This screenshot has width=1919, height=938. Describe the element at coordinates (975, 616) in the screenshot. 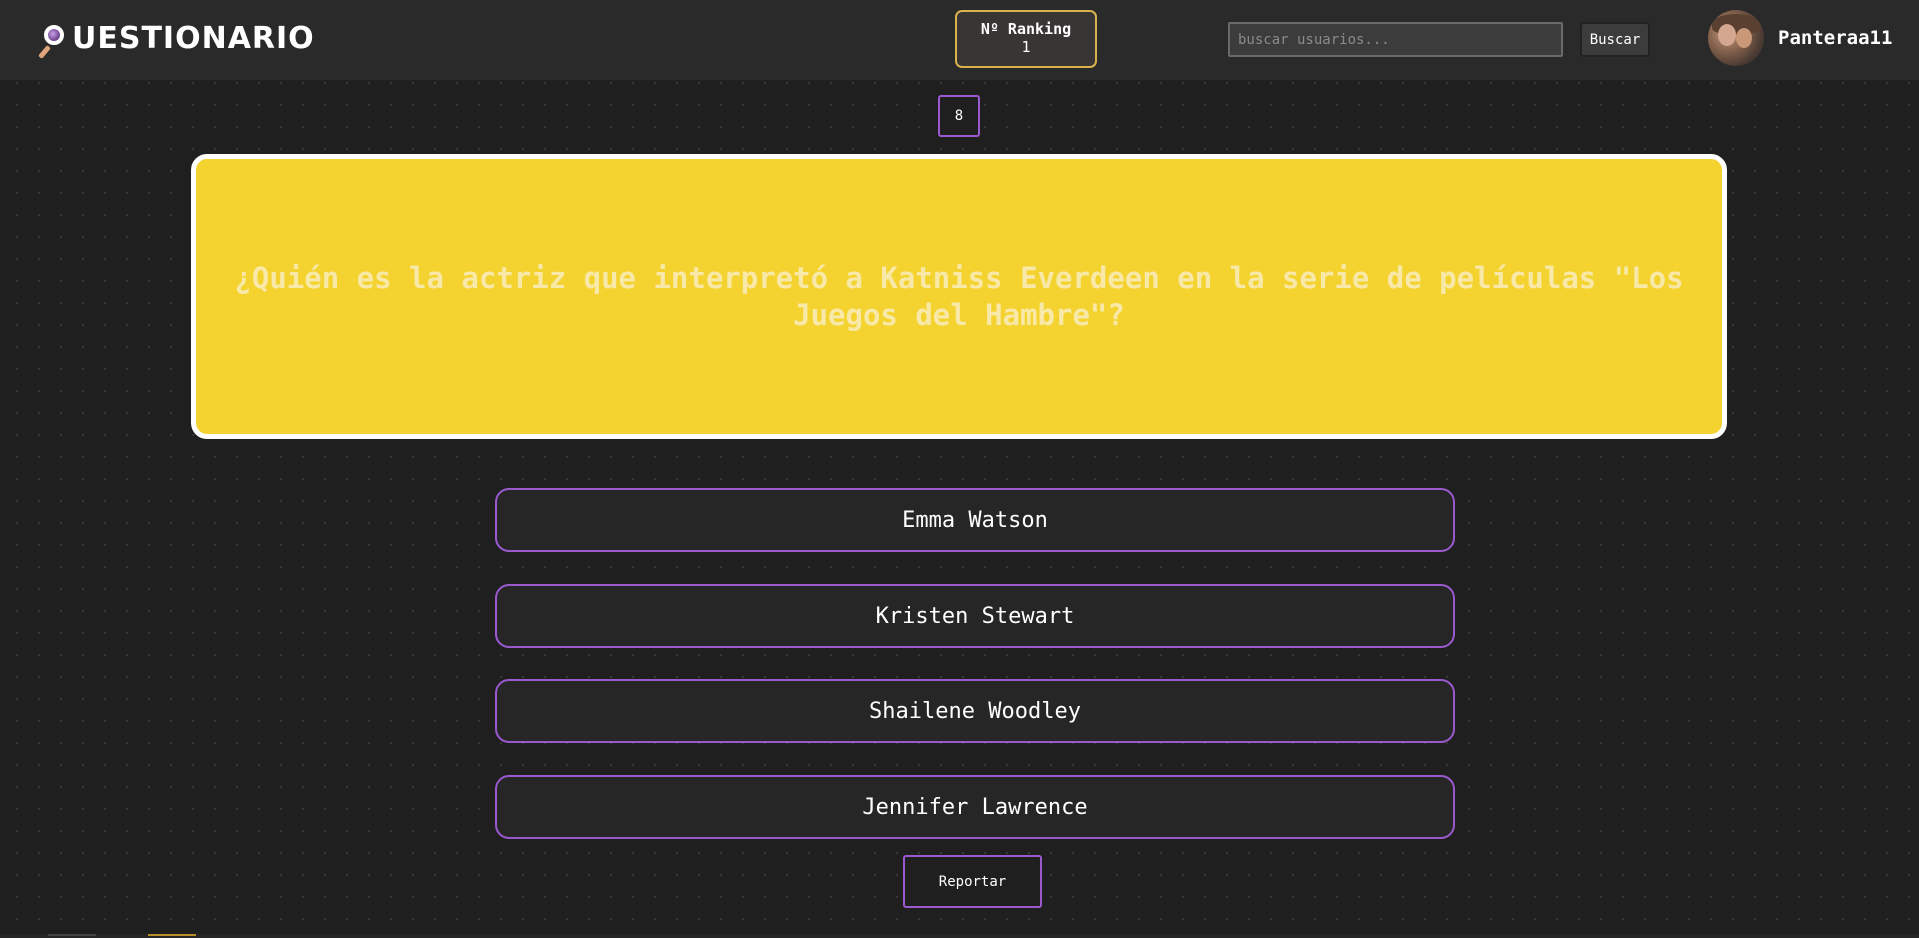

I see `answer-option-2: Kristen Stewart` at that location.